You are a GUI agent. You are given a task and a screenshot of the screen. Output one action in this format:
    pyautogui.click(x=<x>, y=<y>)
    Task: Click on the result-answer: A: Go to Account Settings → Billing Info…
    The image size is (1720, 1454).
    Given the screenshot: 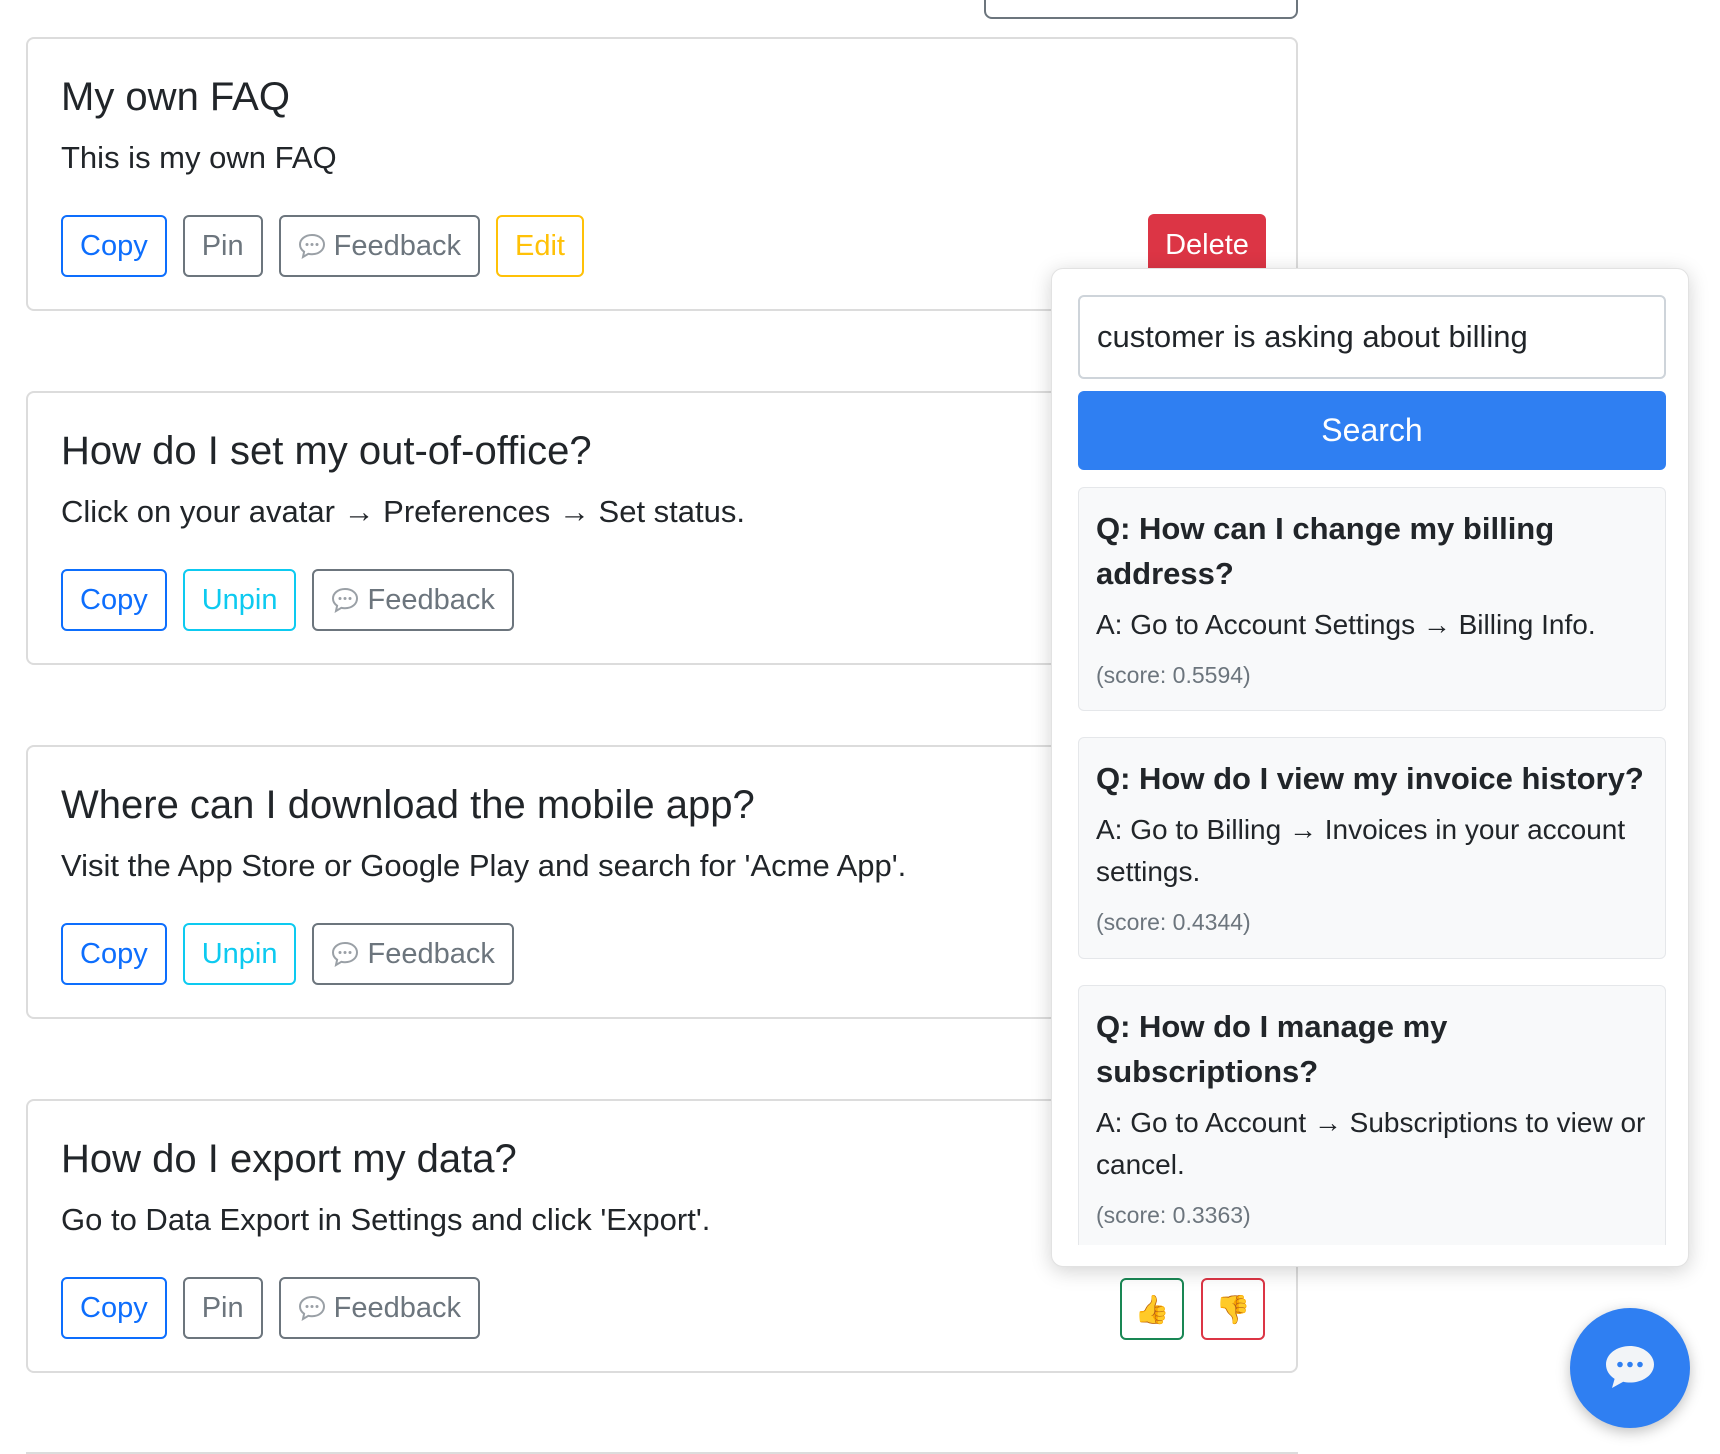 What is the action you would take?
    pyautogui.click(x=1346, y=624)
    